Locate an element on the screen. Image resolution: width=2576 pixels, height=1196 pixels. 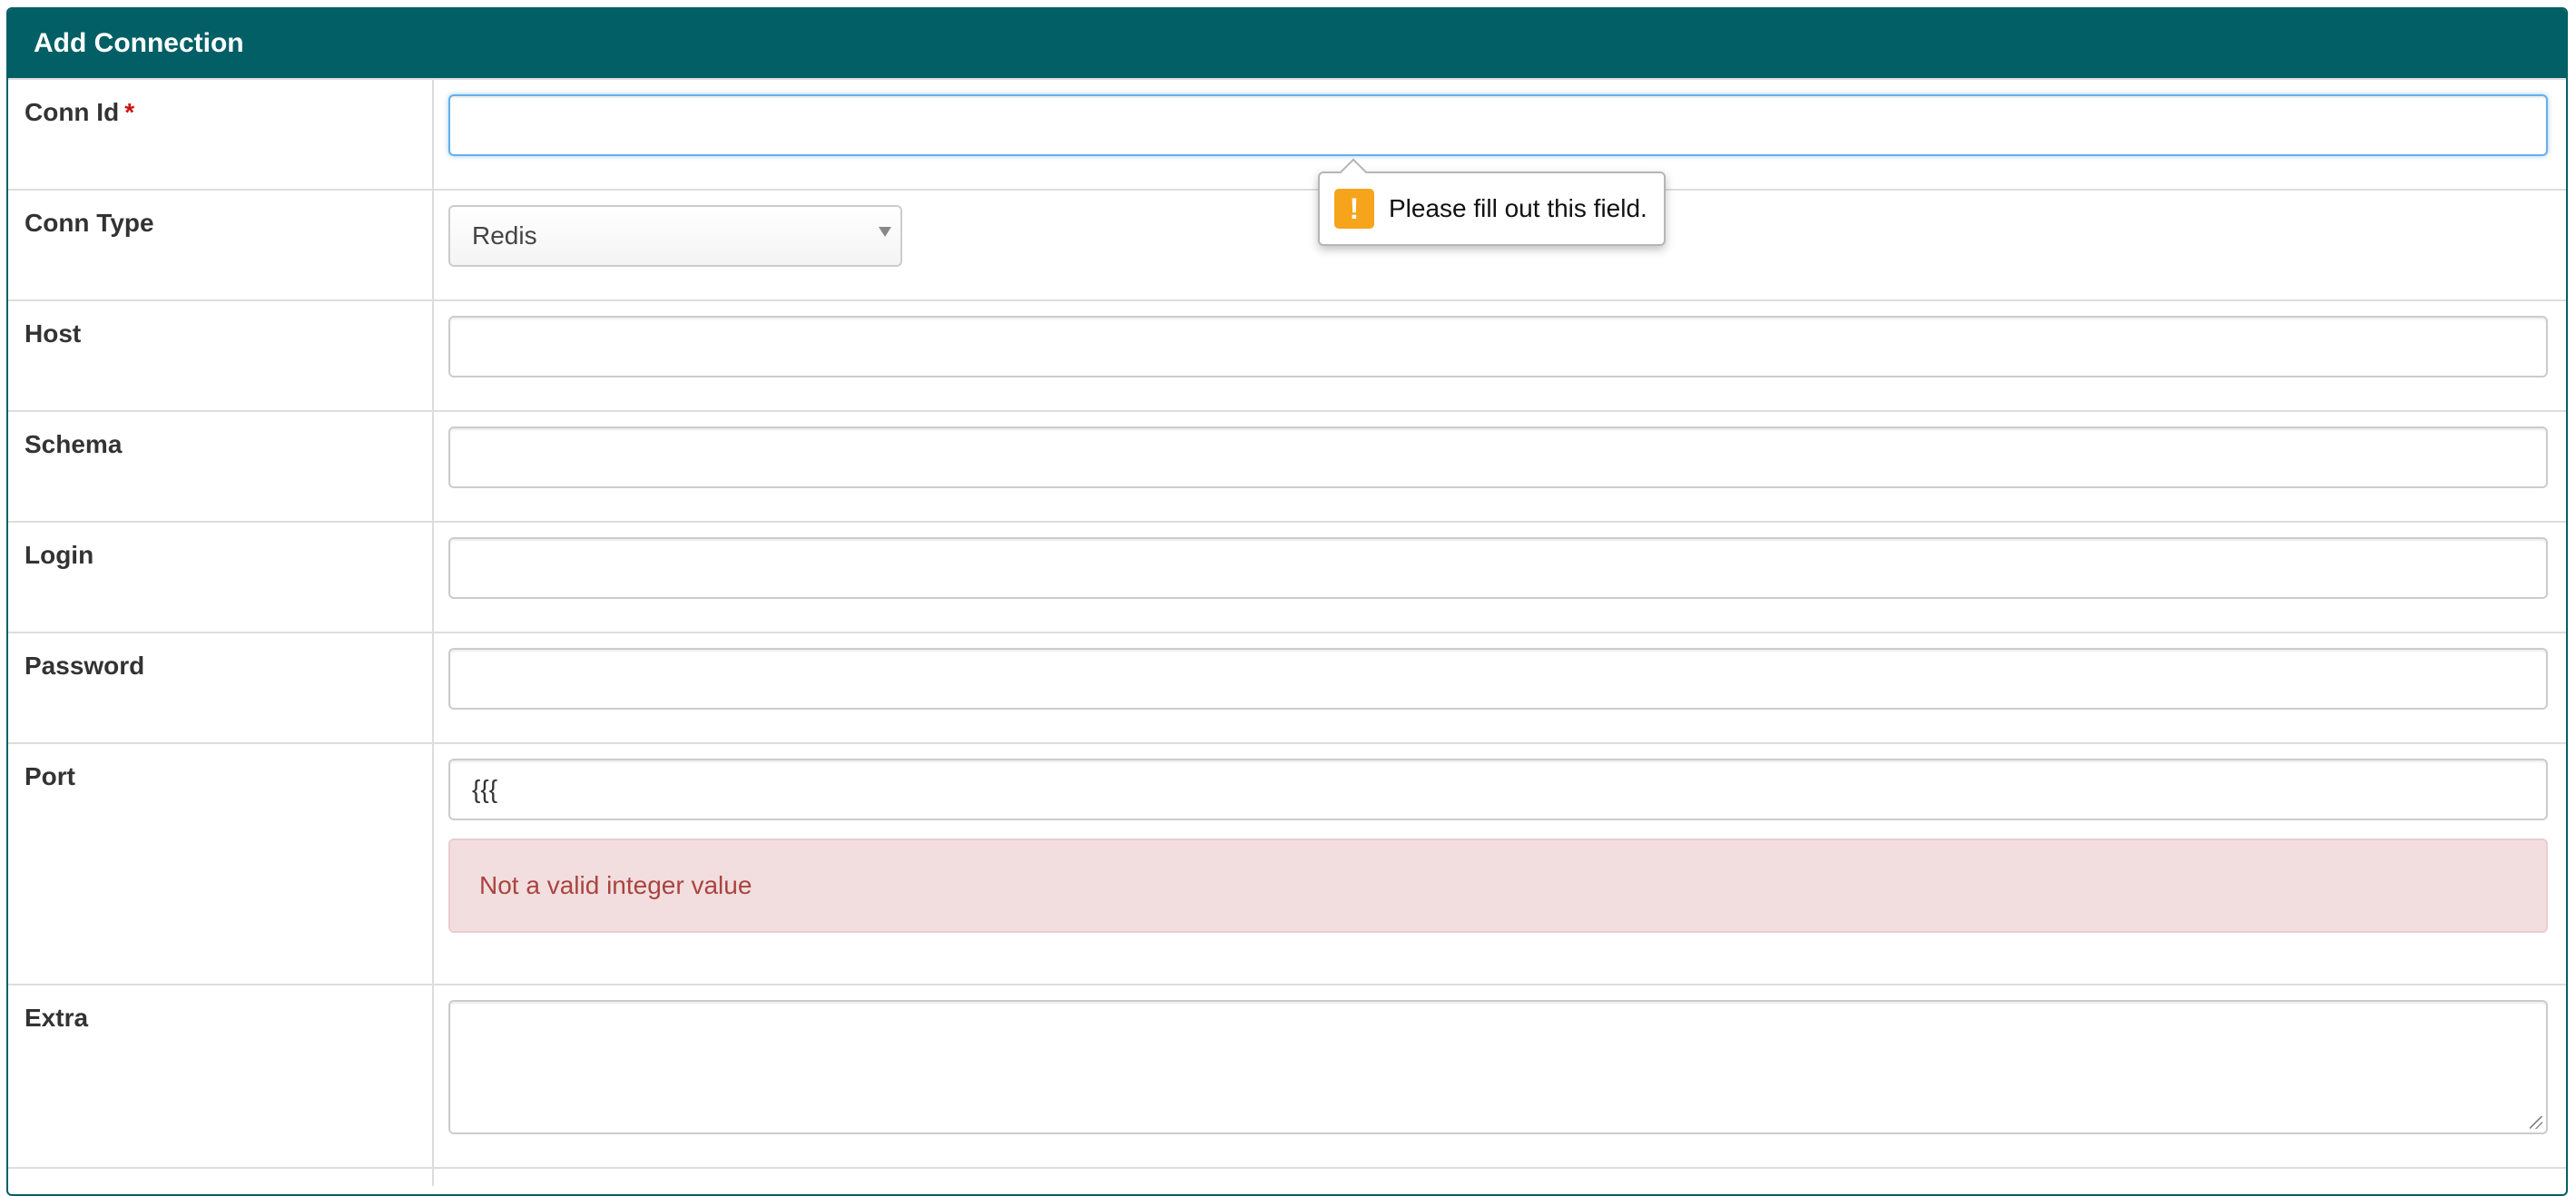
host-field-cell is located at coordinates (1499, 355).